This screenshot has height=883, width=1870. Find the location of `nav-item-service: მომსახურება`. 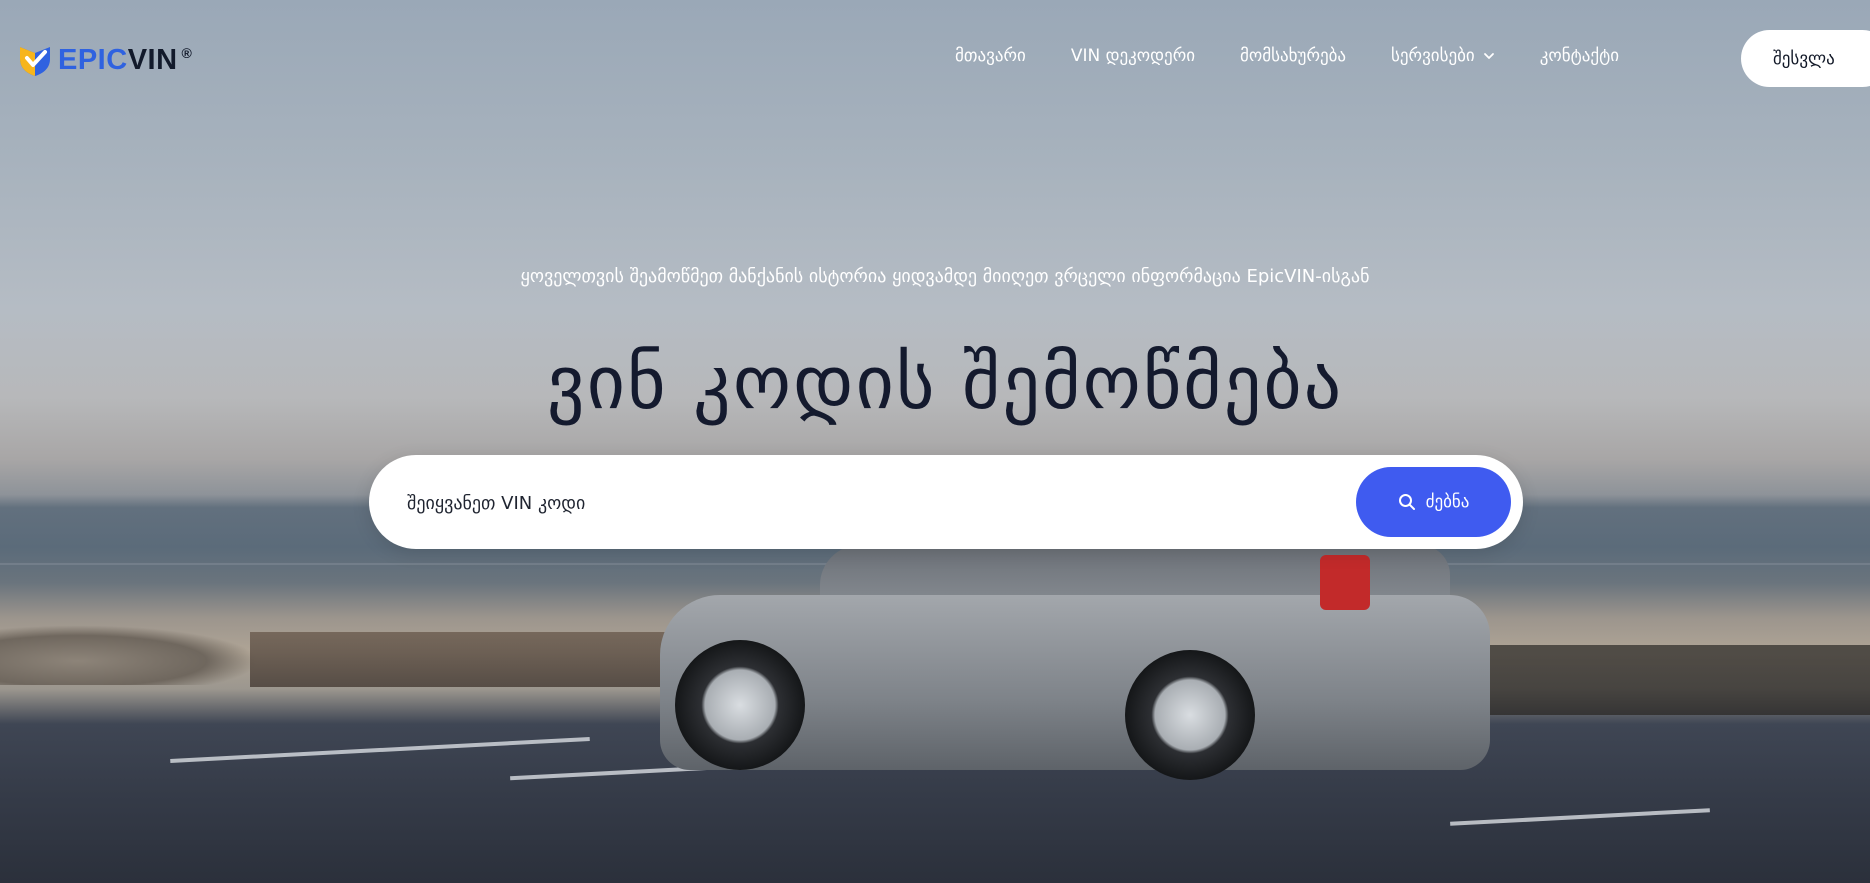

nav-item-service: მომსახურება is located at coordinates (1293, 56).